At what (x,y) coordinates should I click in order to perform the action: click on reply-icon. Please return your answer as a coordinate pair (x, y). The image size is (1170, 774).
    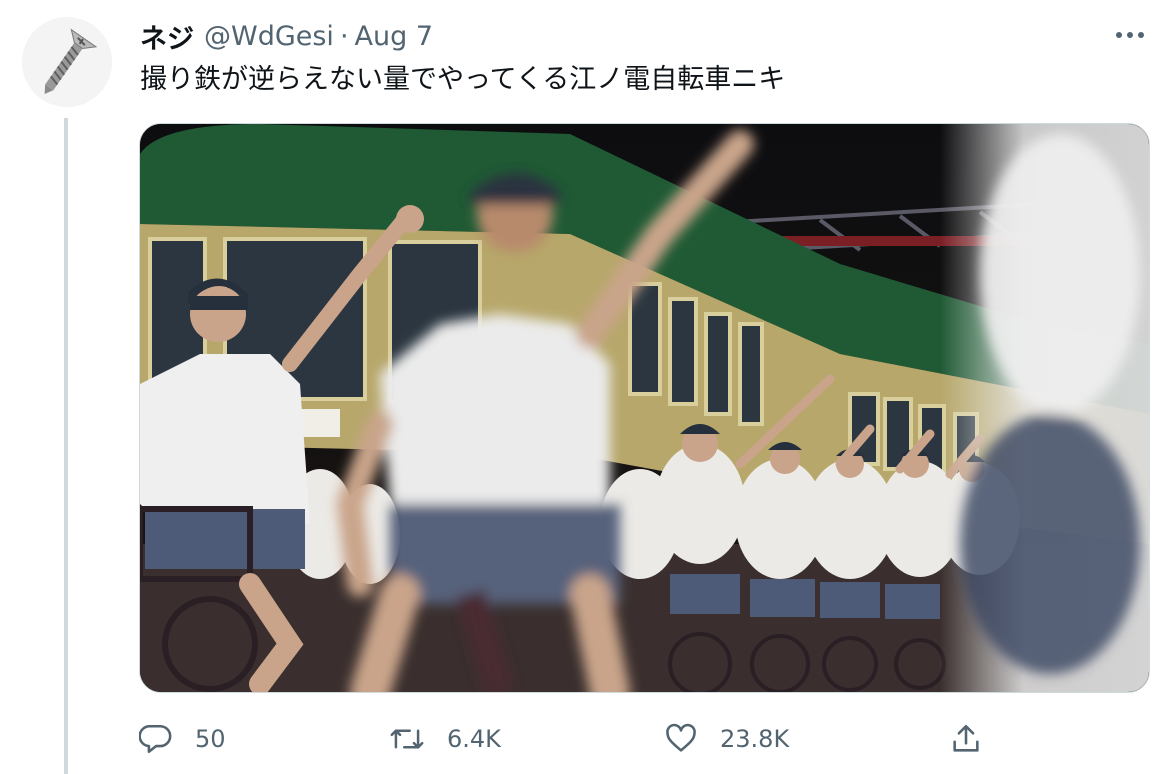
    Looking at the image, I should click on (155, 739).